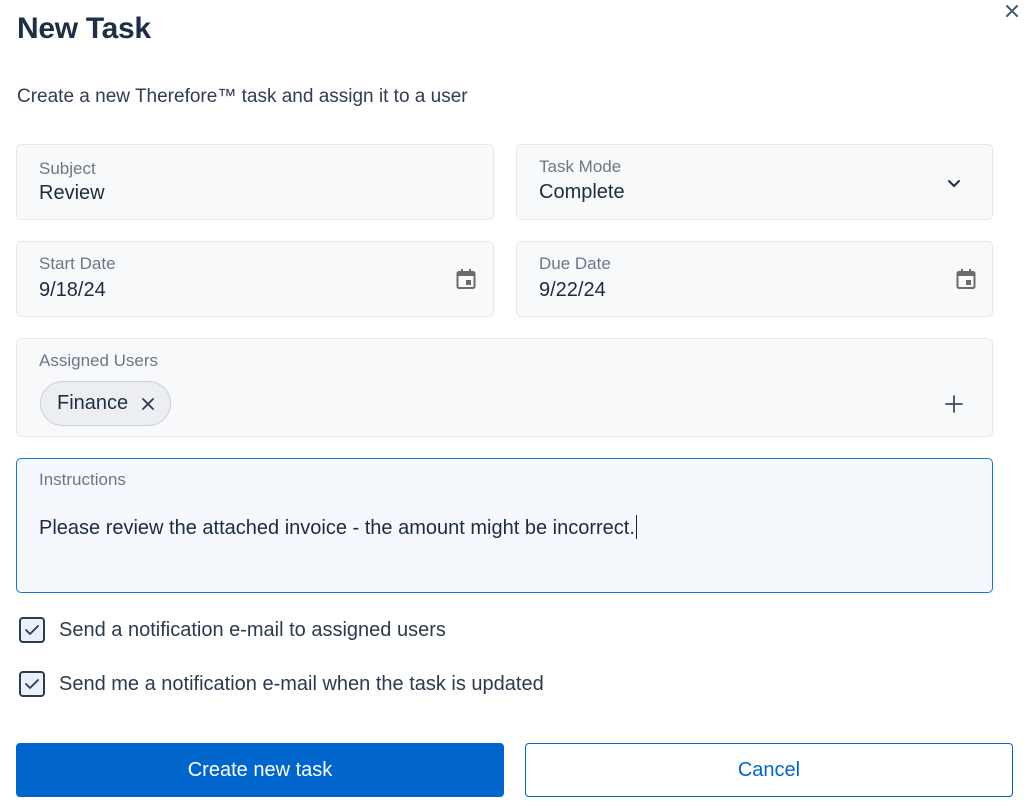 This screenshot has height=811, width=1029. Describe the element at coordinates (84, 28) in the screenshot. I see `page-title: New Task` at that location.